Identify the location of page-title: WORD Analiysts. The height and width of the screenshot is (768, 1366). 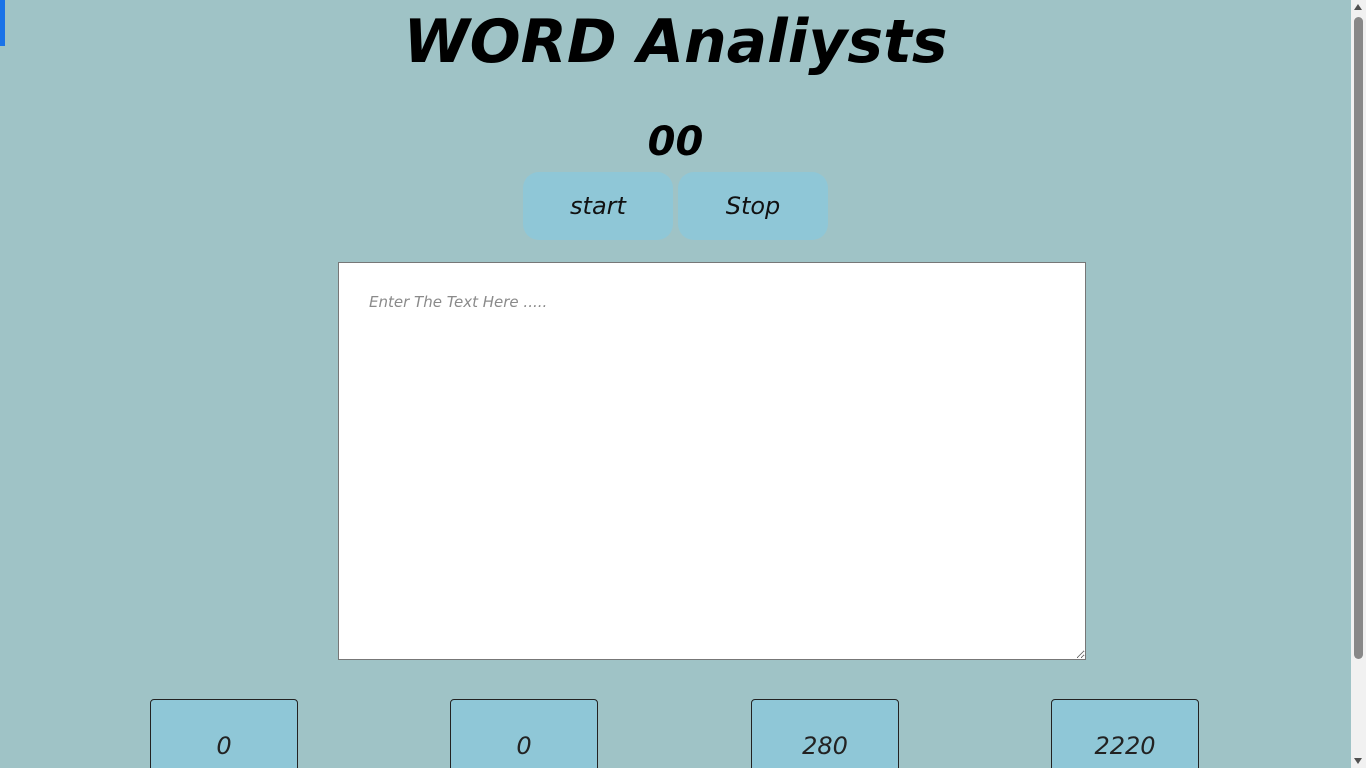
(675, 42).